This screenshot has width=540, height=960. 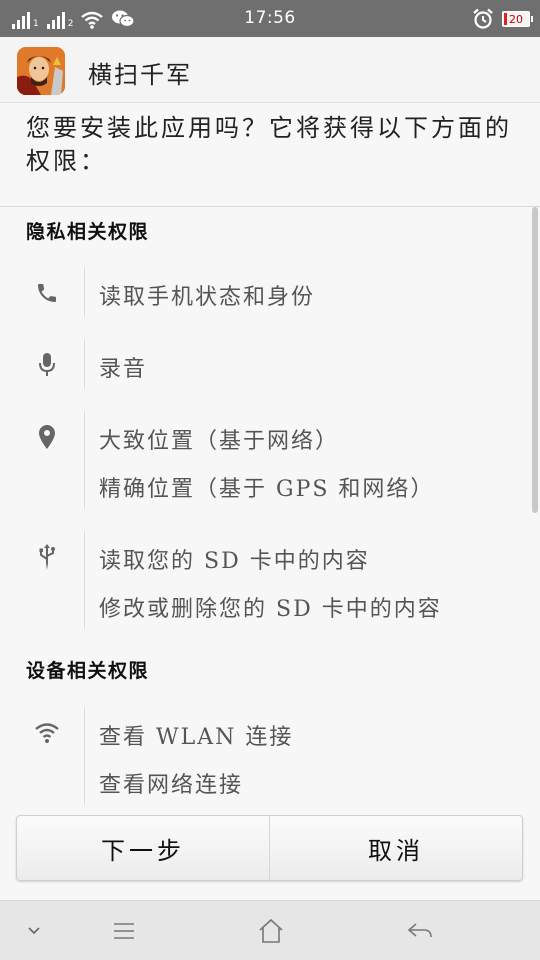 I want to click on clock: 17:56, so click(x=270, y=18).